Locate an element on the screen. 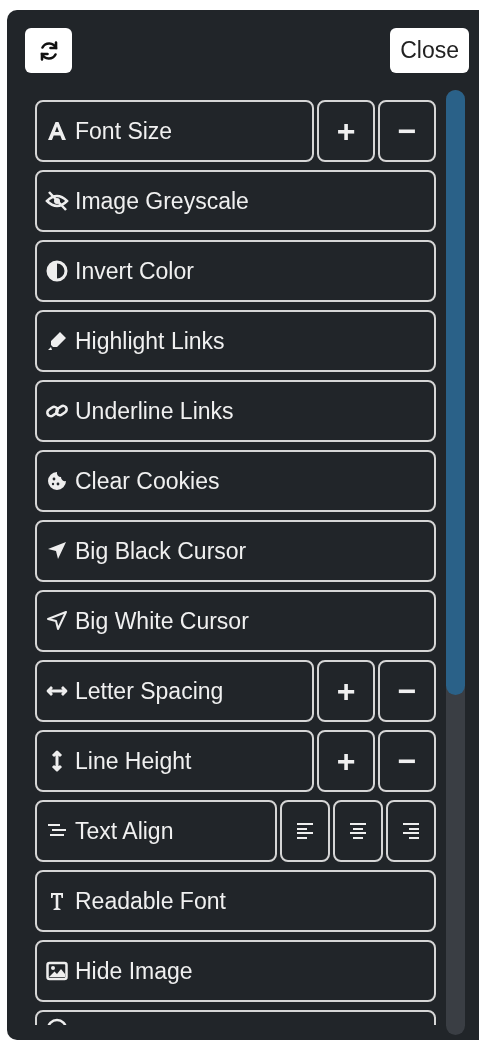  option-button: Font Size is located at coordinates (174, 131).